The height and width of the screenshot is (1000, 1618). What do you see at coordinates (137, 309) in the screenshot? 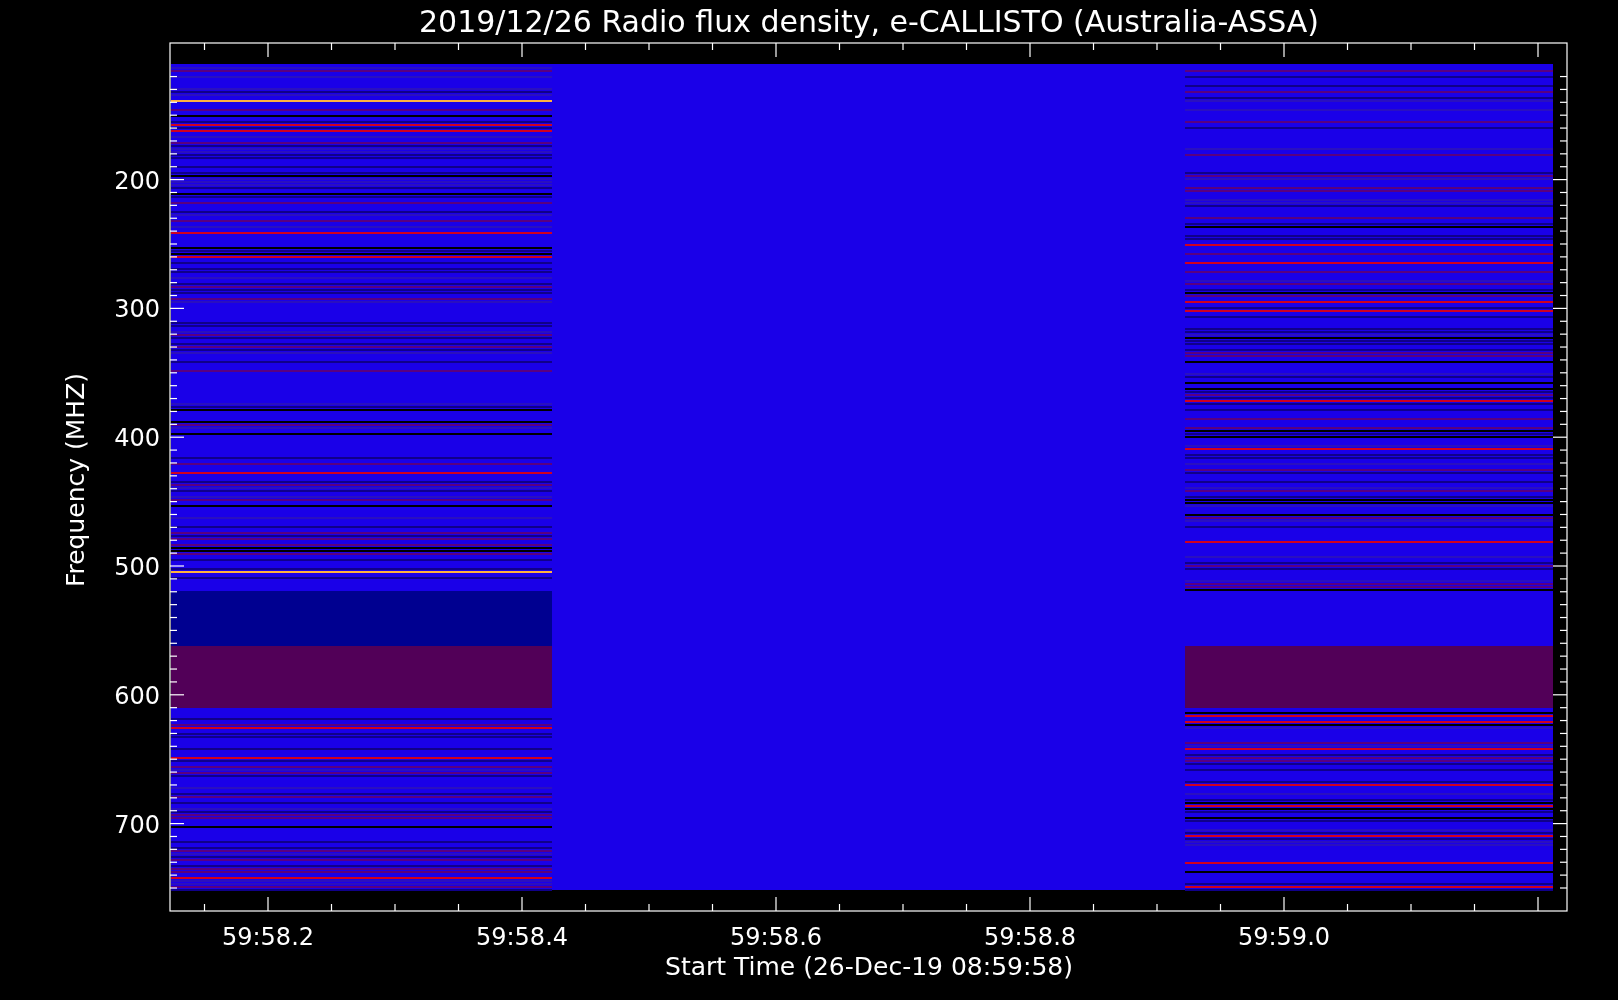
I see `axis-tick-label: 300` at bounding box center [137, 309].